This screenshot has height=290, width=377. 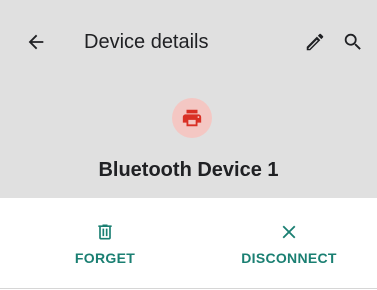 I want to click on disconnect-label: DISCONNECT, so click(x=289, y=258).